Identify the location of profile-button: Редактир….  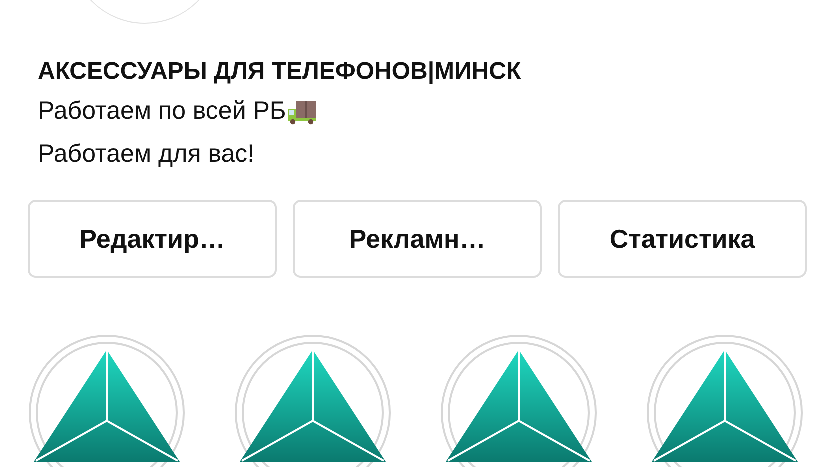
(152, 239).